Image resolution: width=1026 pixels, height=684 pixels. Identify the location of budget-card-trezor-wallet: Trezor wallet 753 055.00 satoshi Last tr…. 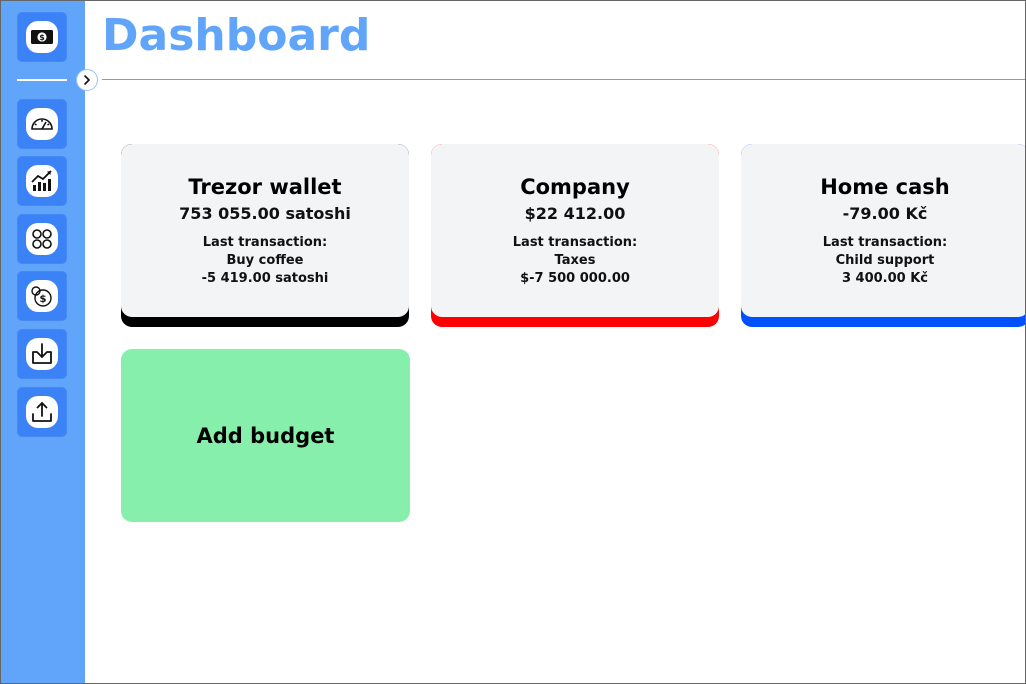
(265, 235).